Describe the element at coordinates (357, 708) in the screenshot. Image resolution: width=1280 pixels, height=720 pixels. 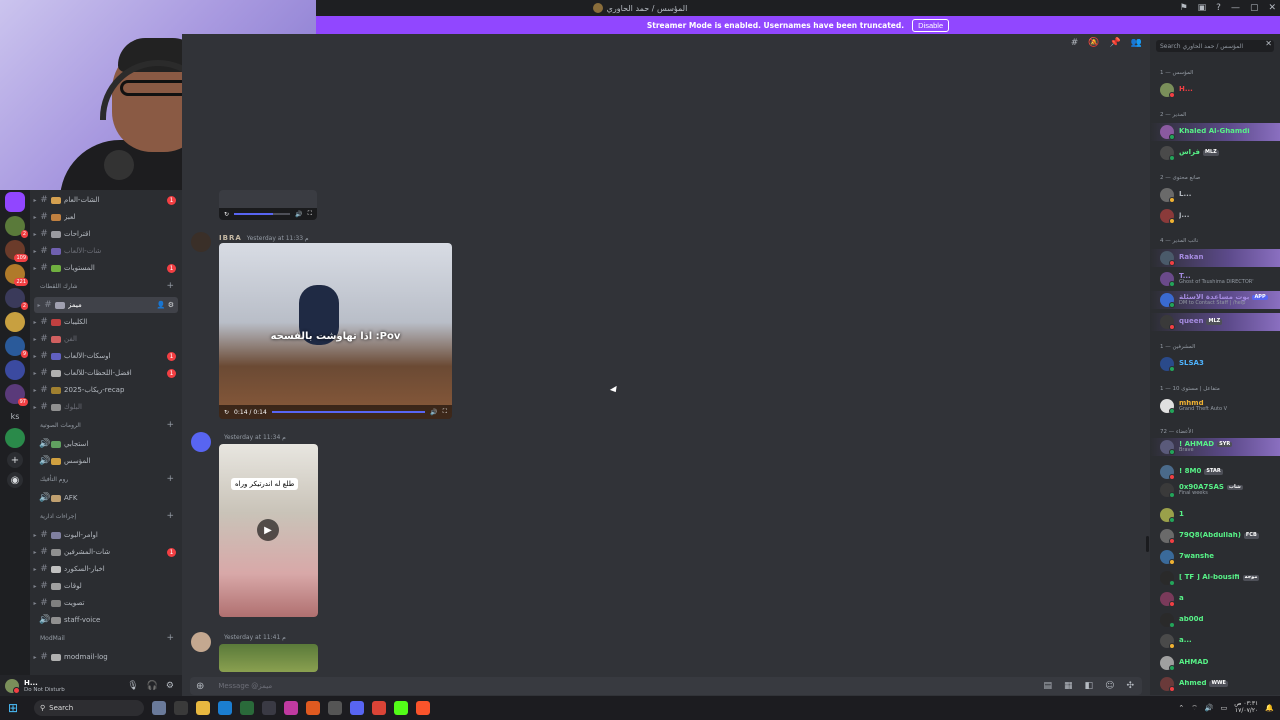
I see `discord-icon` at that location.